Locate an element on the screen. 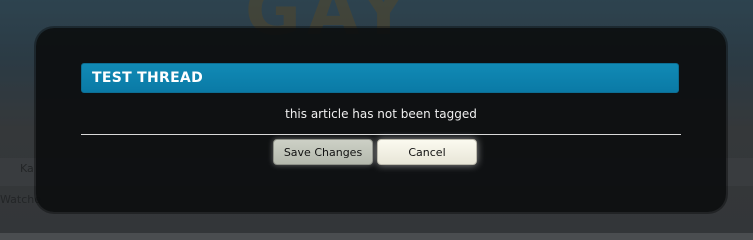 This screenshot has height=240, width=753. save-changes-button: Save Changes is located at coordinates (323, 152).